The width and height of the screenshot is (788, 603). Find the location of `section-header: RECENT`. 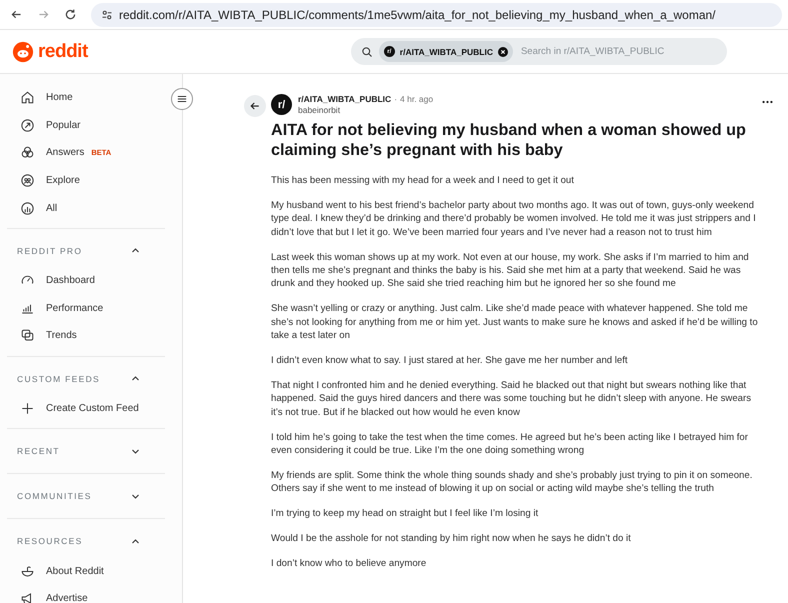

section-header: RECENT is located at coordinates (86, 451).